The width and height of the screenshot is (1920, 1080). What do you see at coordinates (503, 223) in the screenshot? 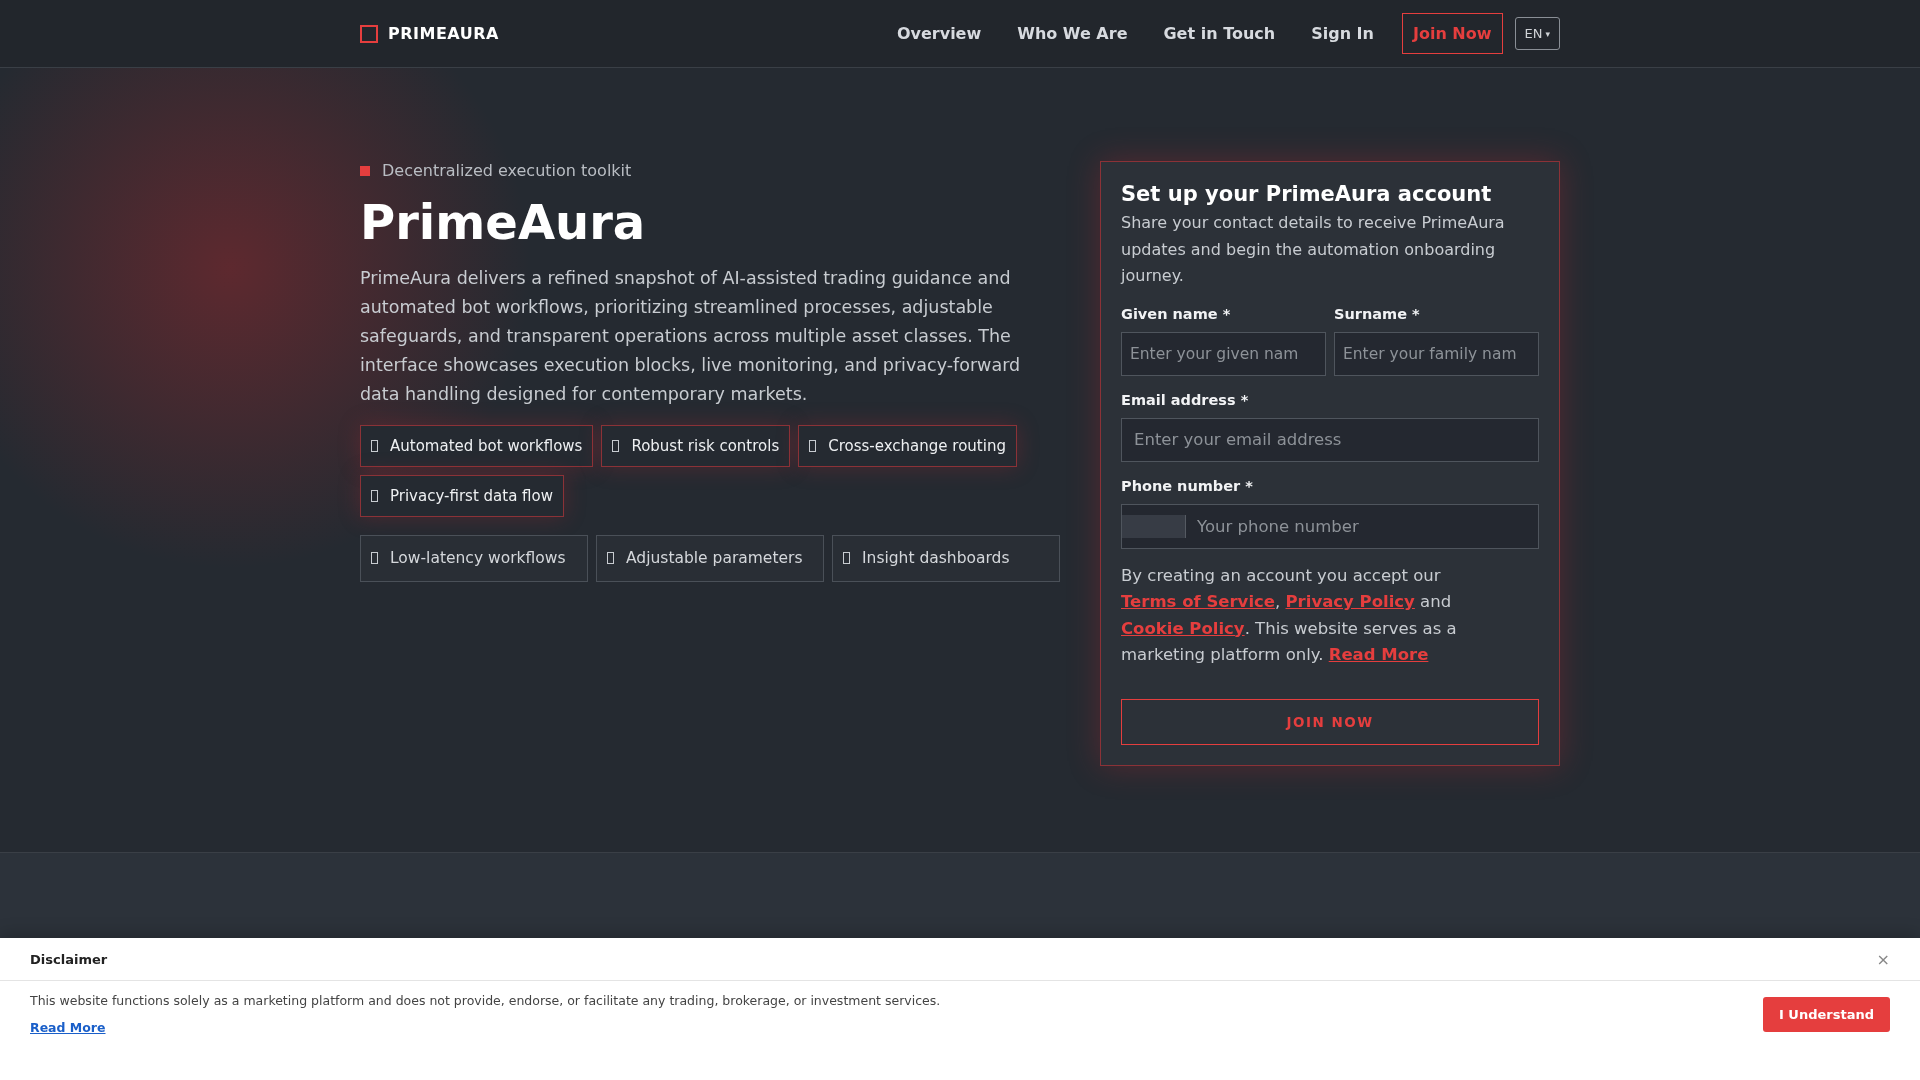
I see `hero-title: PrimeAura` at bounding box center [503, 223].